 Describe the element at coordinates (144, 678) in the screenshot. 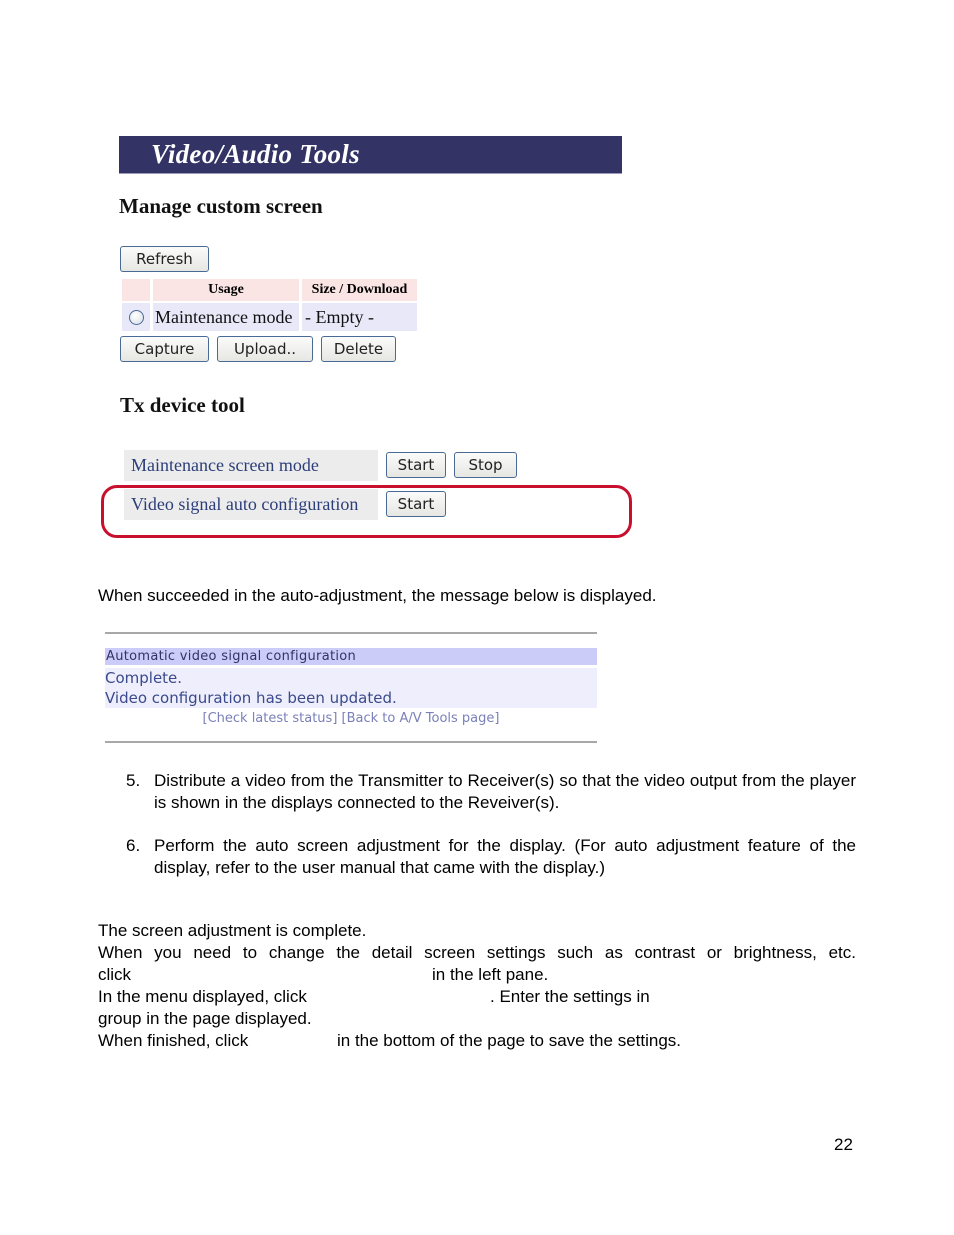

I see `message-line-complete: Complete.` at that location.